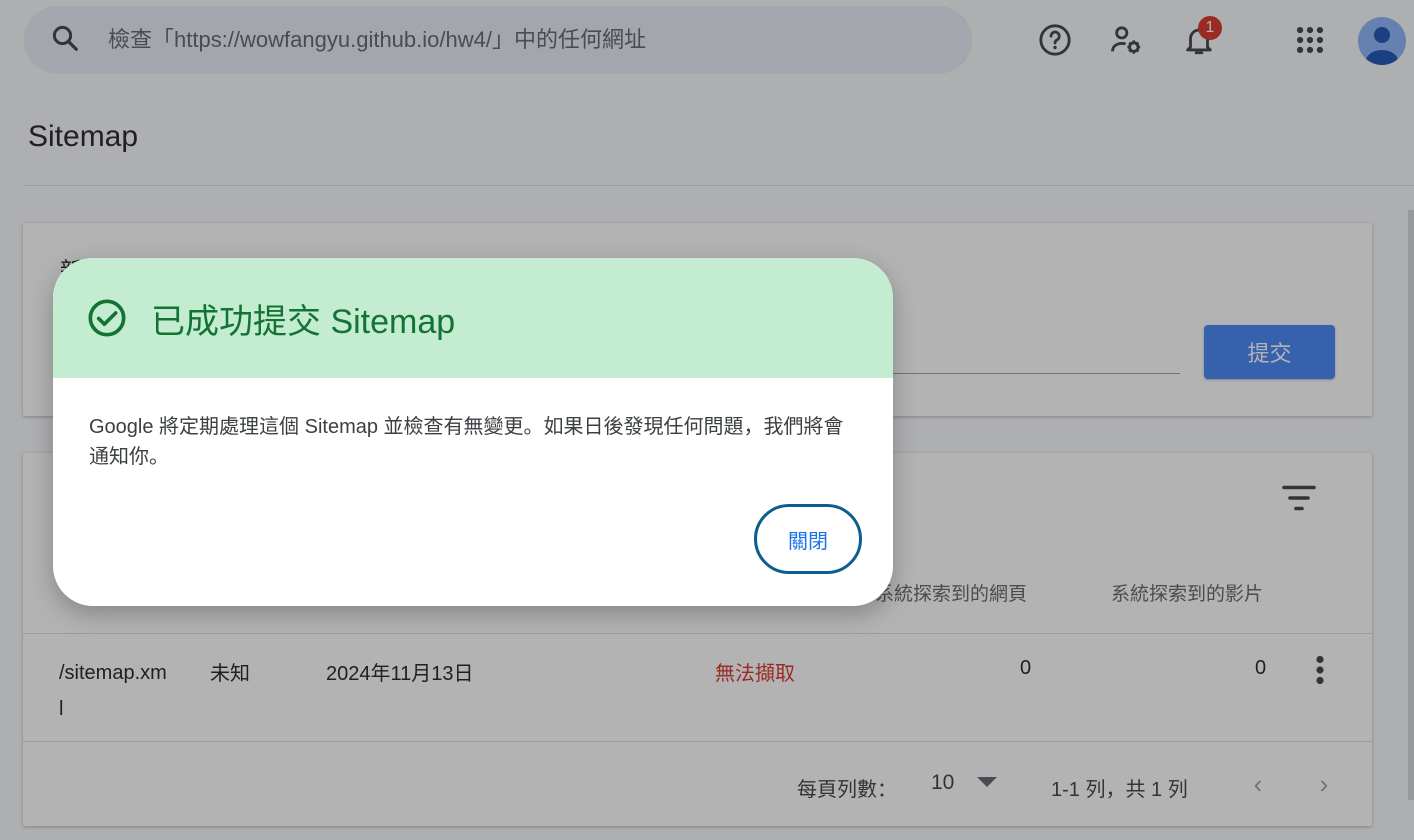 The width and height of the screenshot is (1414, 840). Describe the element at coordinates (107, 318) in the screenshot. I see `check-circle-icon` at that location.